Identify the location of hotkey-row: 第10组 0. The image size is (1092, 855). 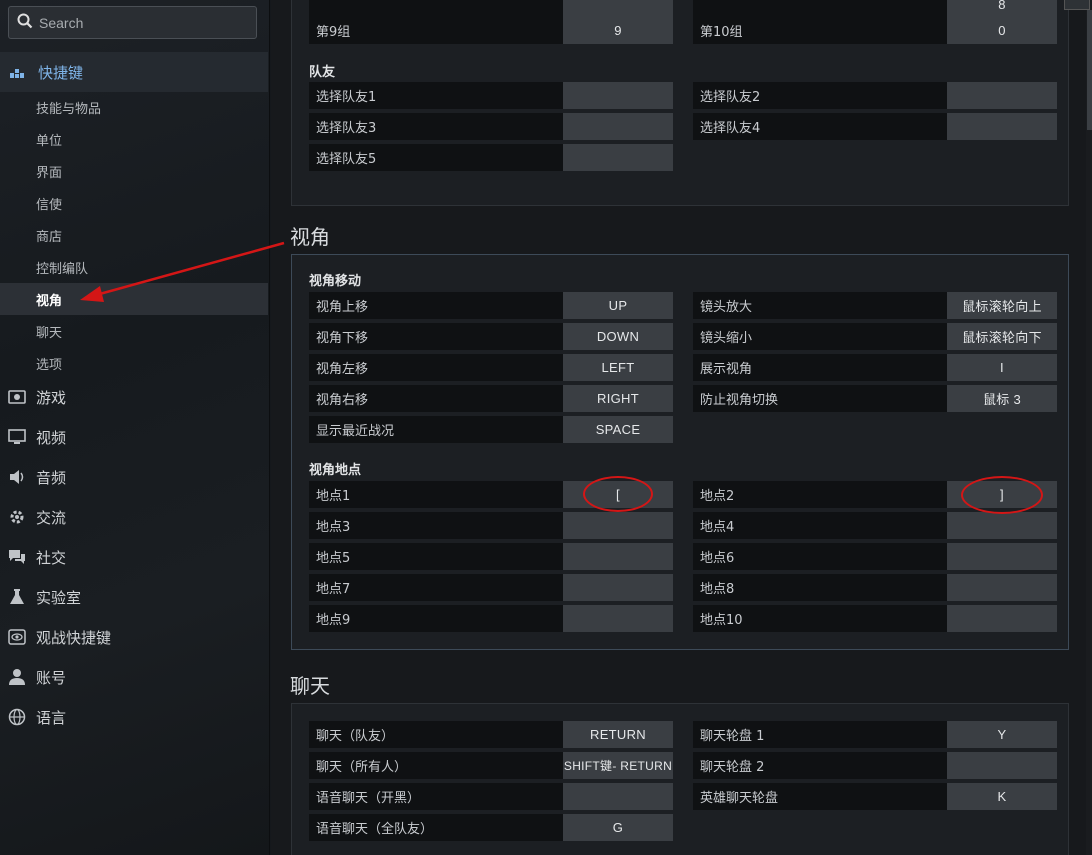
(875, 30).